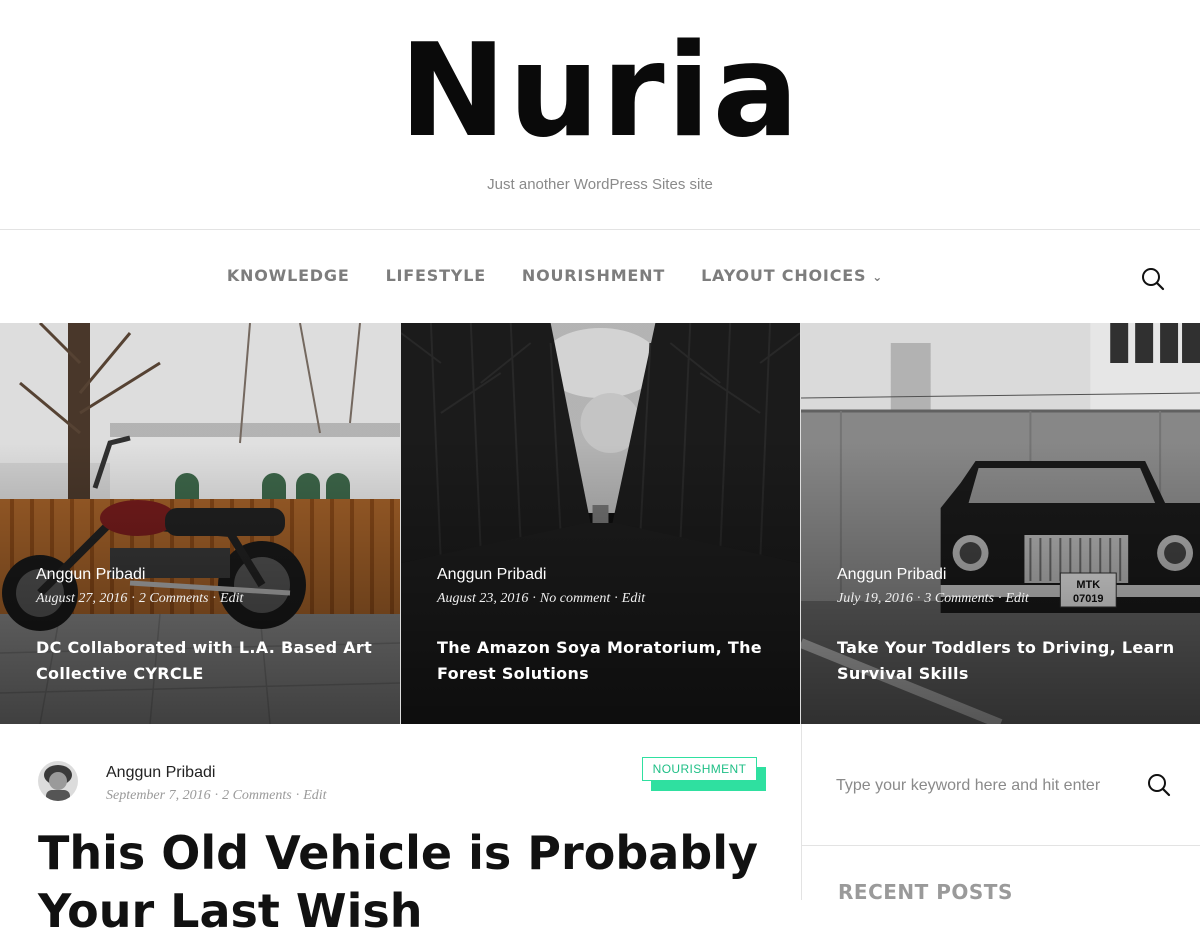 This screenshot has height=940, width=1200. I want to click on nav-item-label: LAYOUT CHOICES, so click(784, 275).